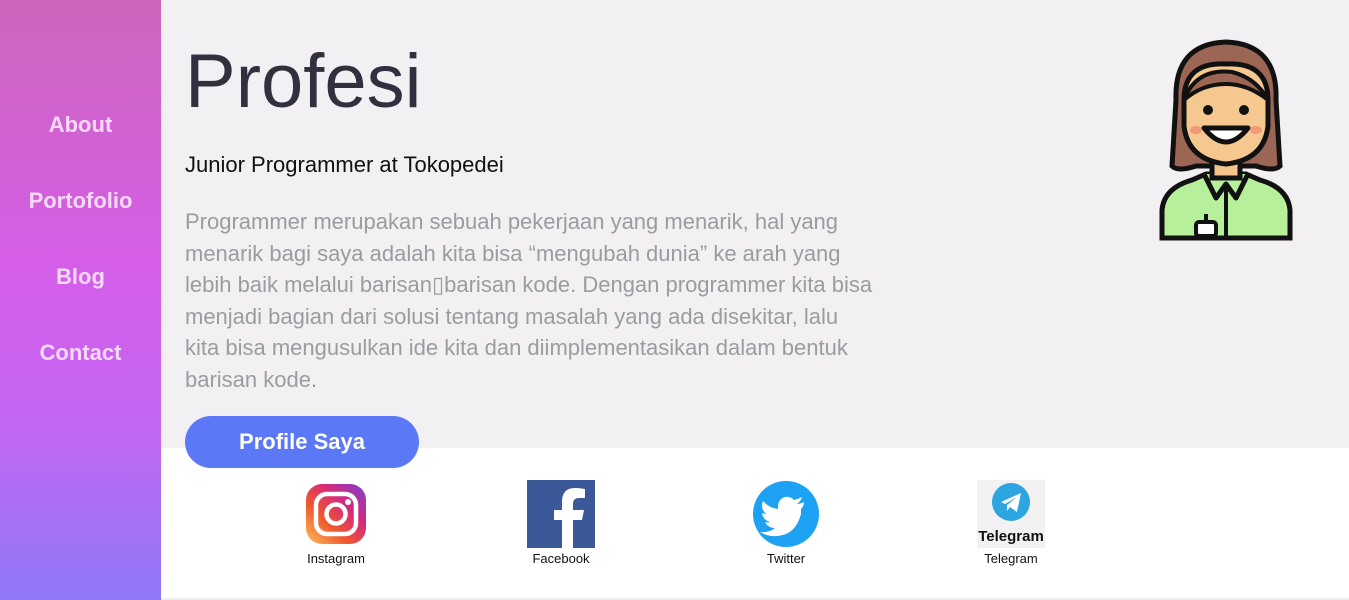  I want to click on nav-item-blog: Blog, so click(80, 277).